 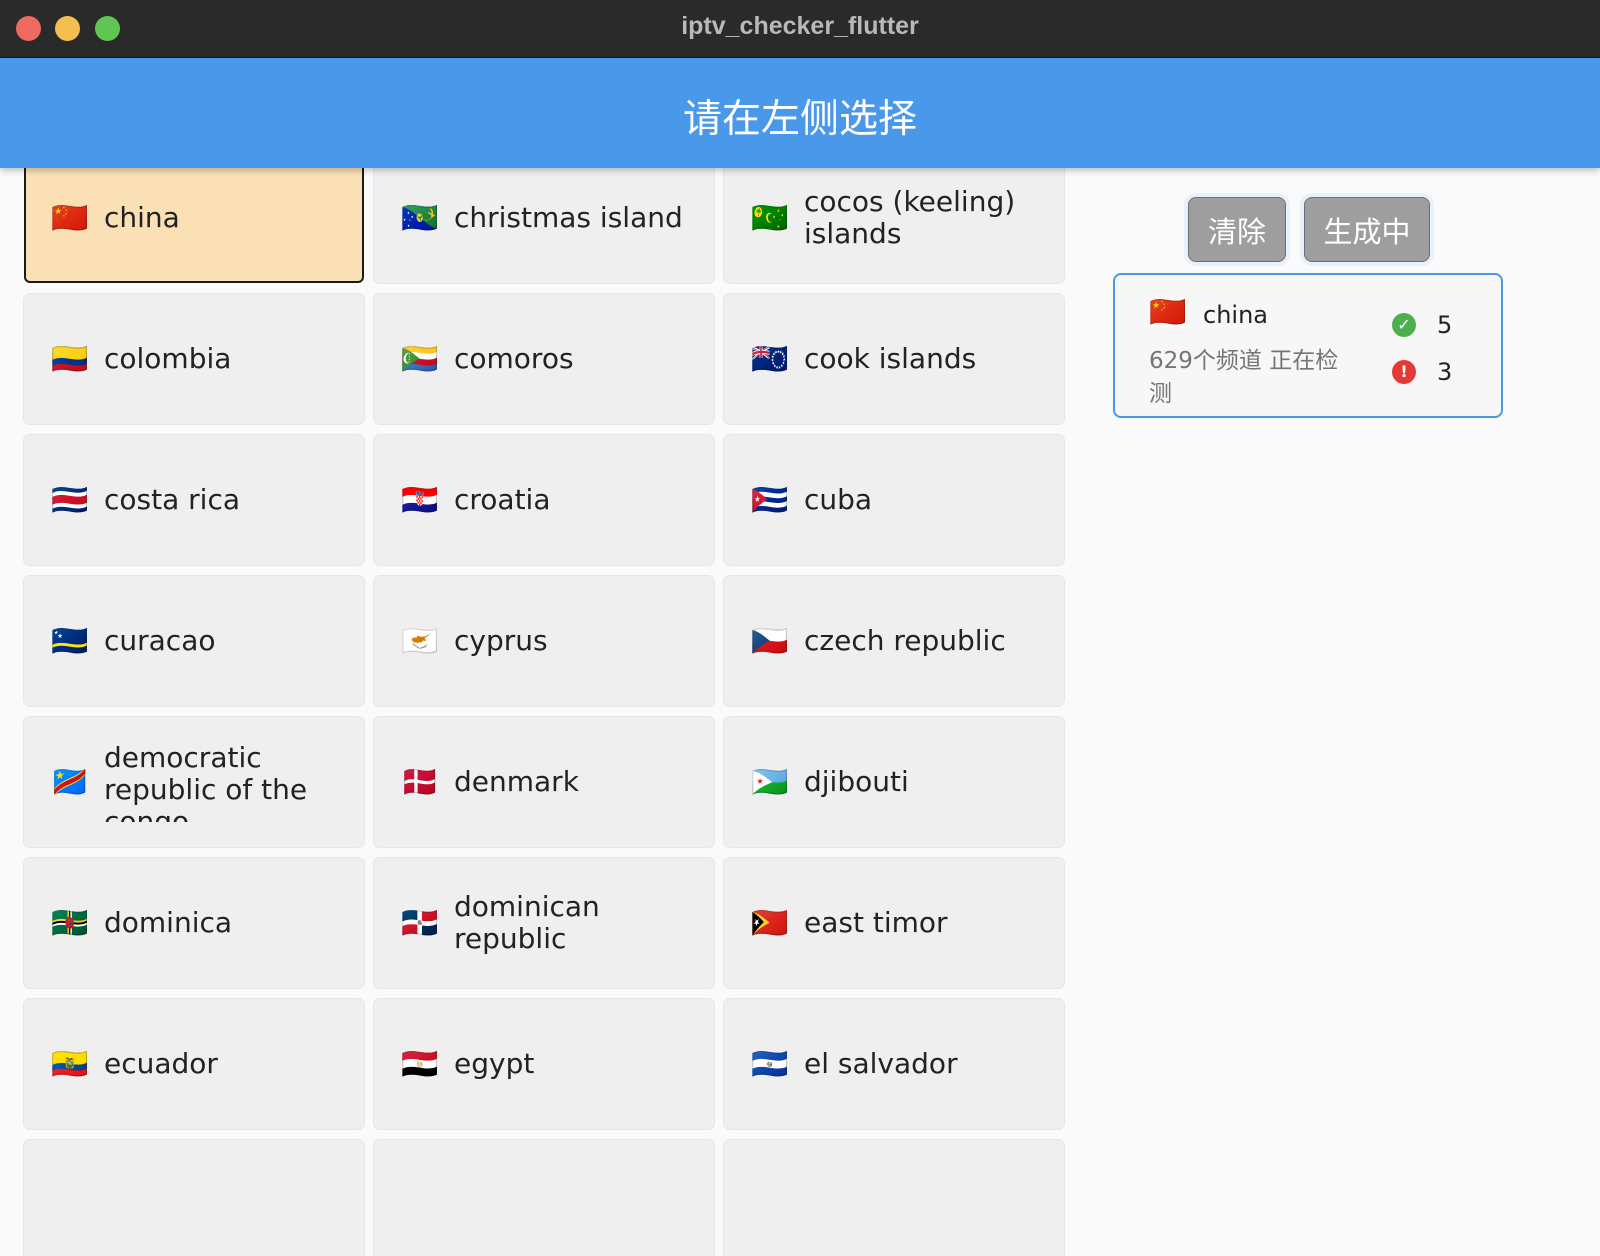 What do you see at coordinates (516, 782) in the screenshot?
I see `country-name: denmark` at bounding box center [516, 782].